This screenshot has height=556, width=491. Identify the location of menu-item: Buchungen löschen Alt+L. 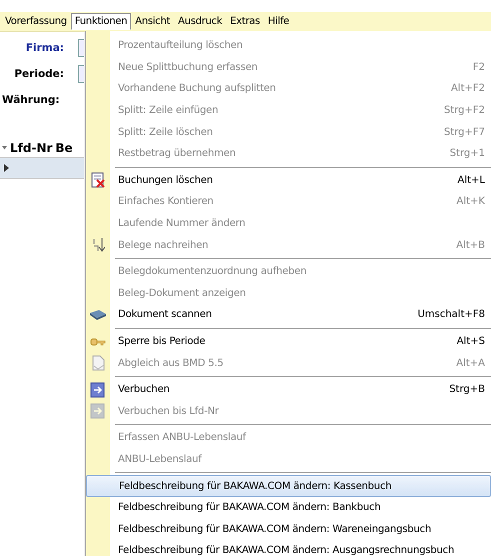
(288, 181).